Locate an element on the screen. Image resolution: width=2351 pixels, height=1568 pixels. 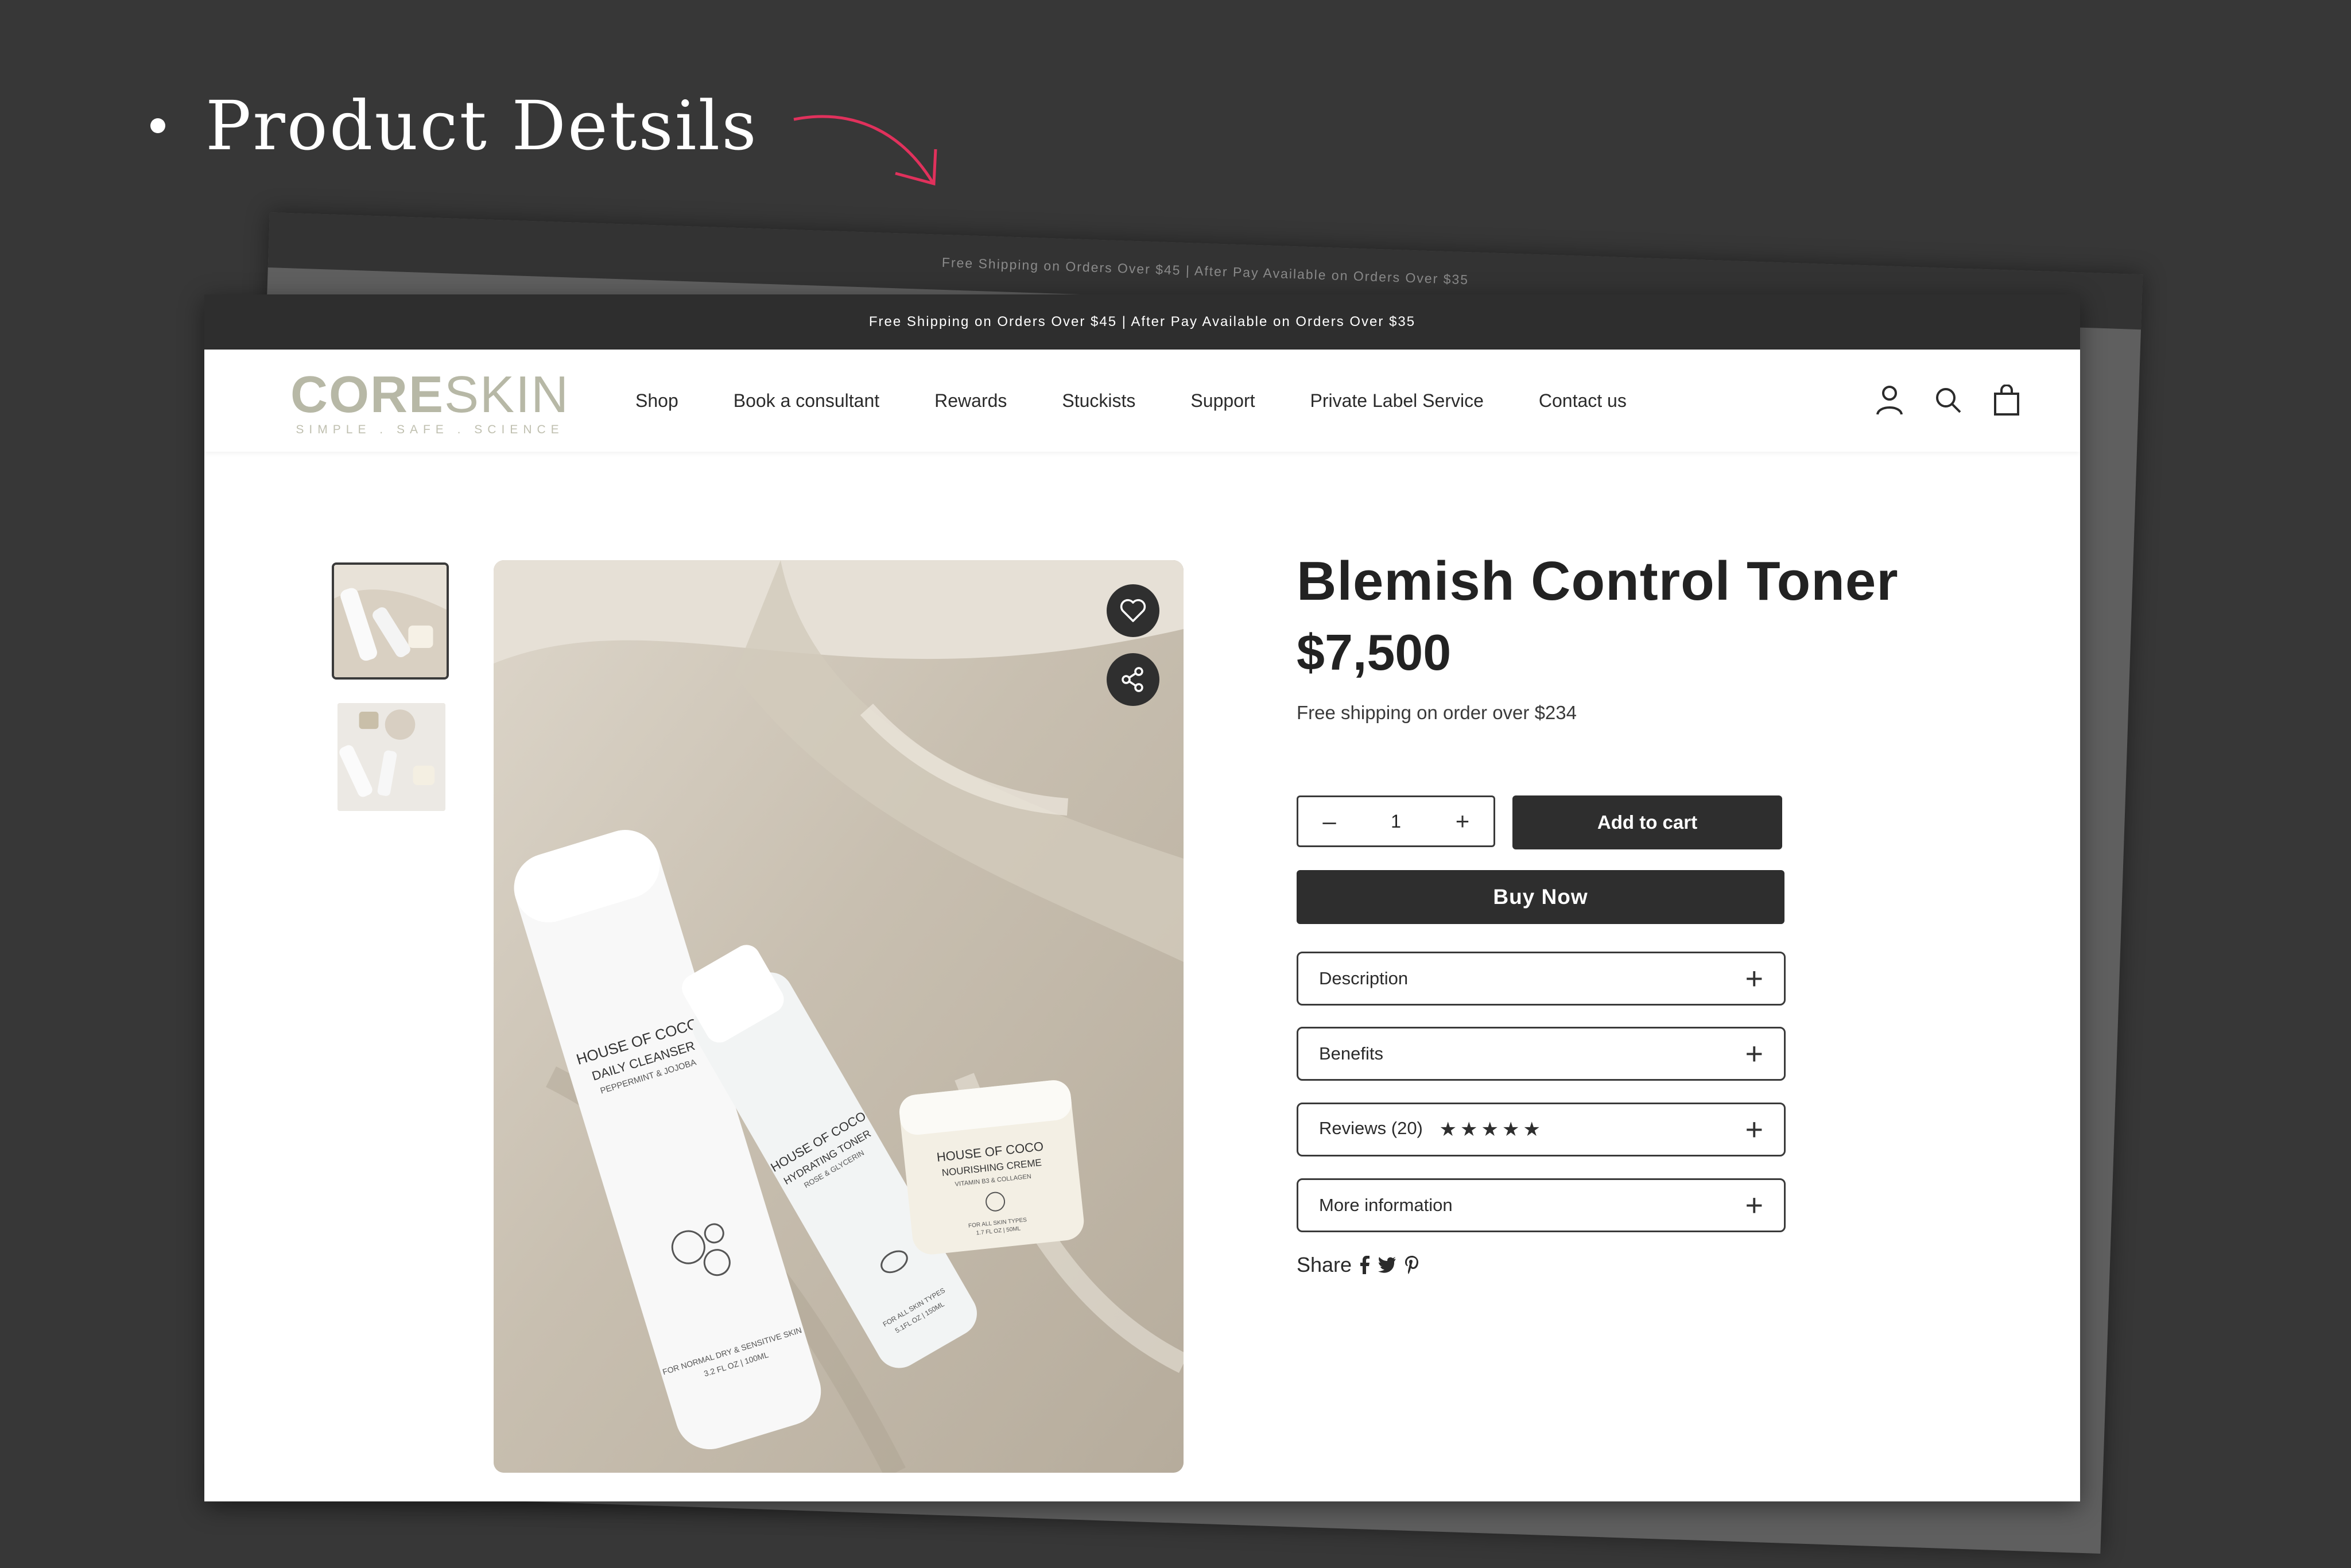
accordion-more-information: More information + is located at coordinates (1541, 1205).